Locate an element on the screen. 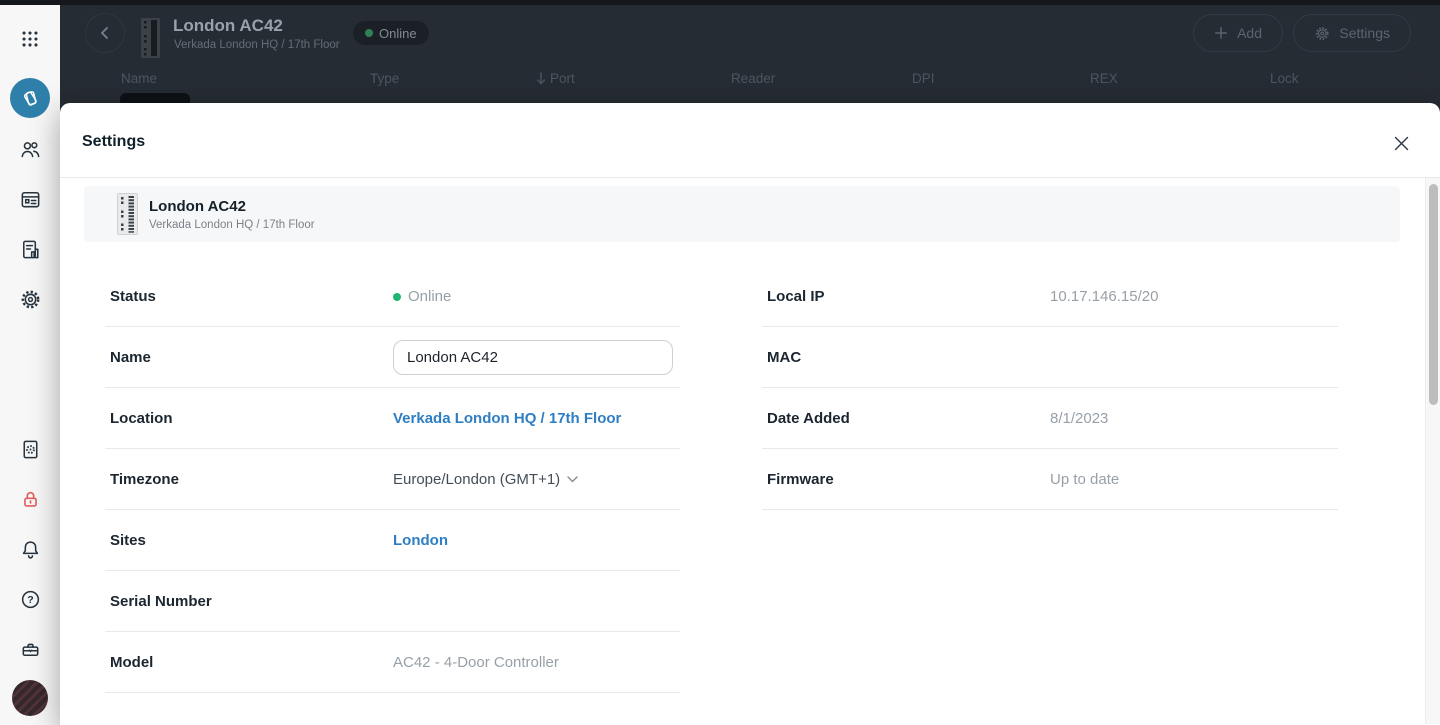 The image size is (1440, 725). sidebar-item-help: ? is located at coordinates (30, 599).